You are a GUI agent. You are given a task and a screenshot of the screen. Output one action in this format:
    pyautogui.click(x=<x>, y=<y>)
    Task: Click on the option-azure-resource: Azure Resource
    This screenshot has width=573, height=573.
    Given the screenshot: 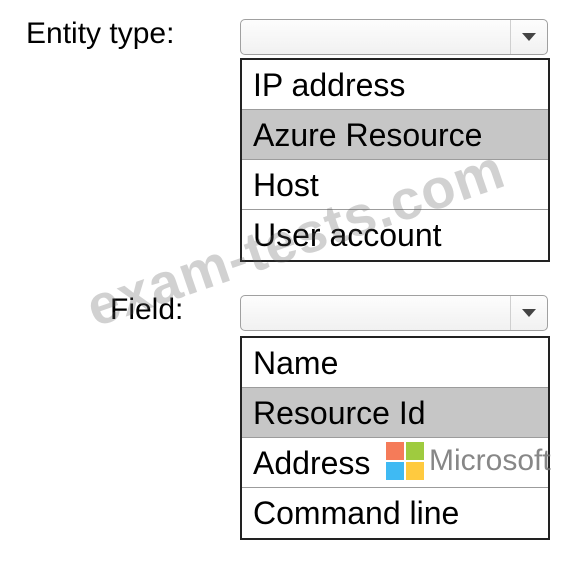 What is the action you would take?
    pyautogui.click(x=395, y=135)
    